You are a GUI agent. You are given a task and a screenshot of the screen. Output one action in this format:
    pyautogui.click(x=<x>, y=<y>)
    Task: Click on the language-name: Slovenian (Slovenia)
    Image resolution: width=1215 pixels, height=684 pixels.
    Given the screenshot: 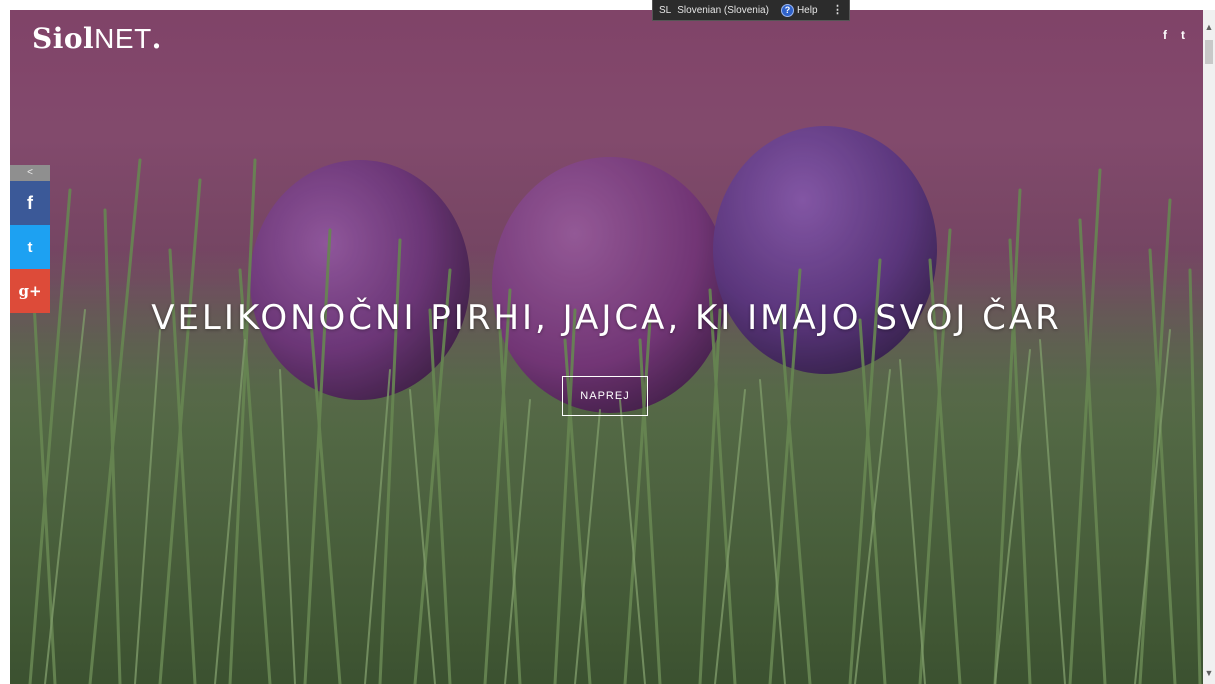 What is the action you would take?
    pyautogui.click(x=723, y=10)
    